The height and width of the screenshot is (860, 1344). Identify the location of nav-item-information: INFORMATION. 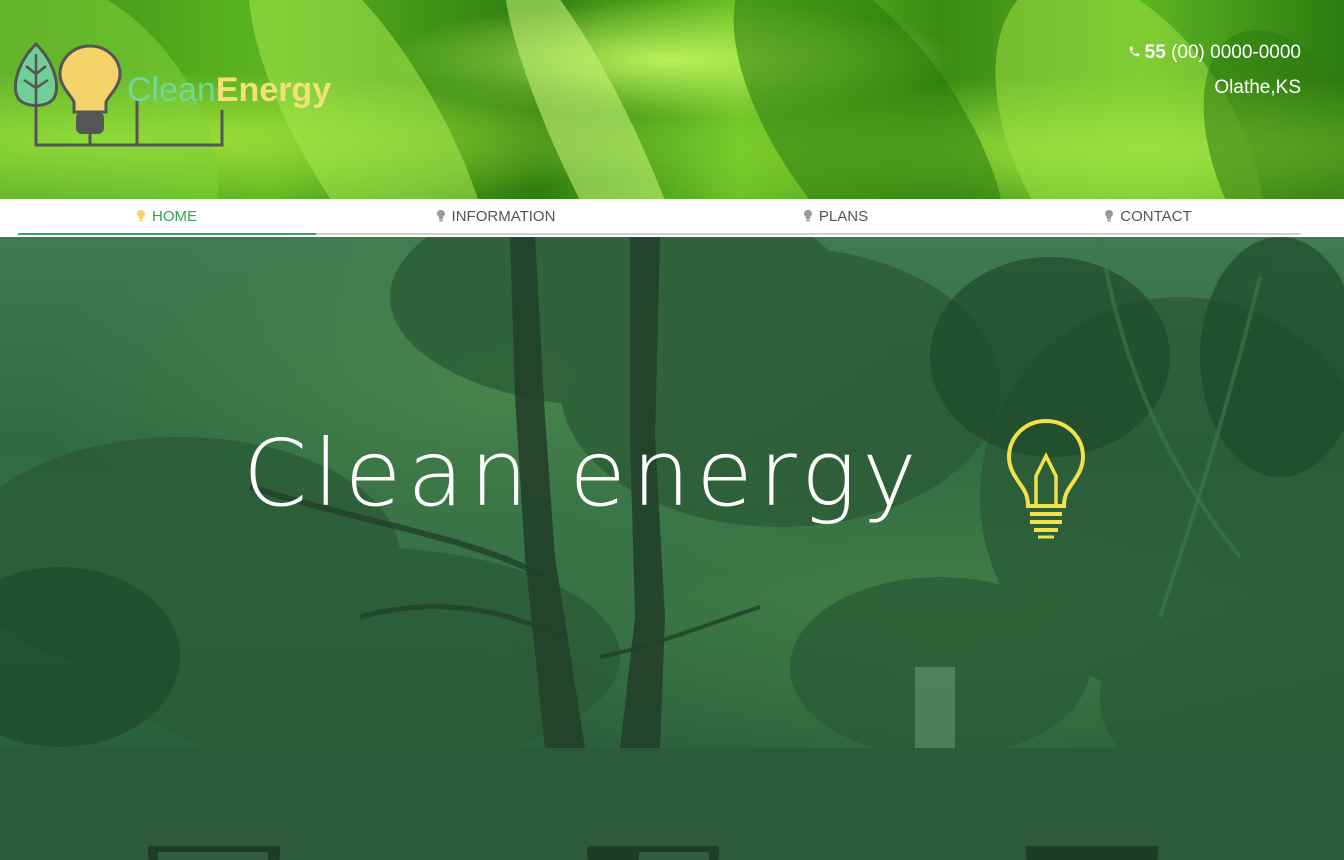
(496, 216).